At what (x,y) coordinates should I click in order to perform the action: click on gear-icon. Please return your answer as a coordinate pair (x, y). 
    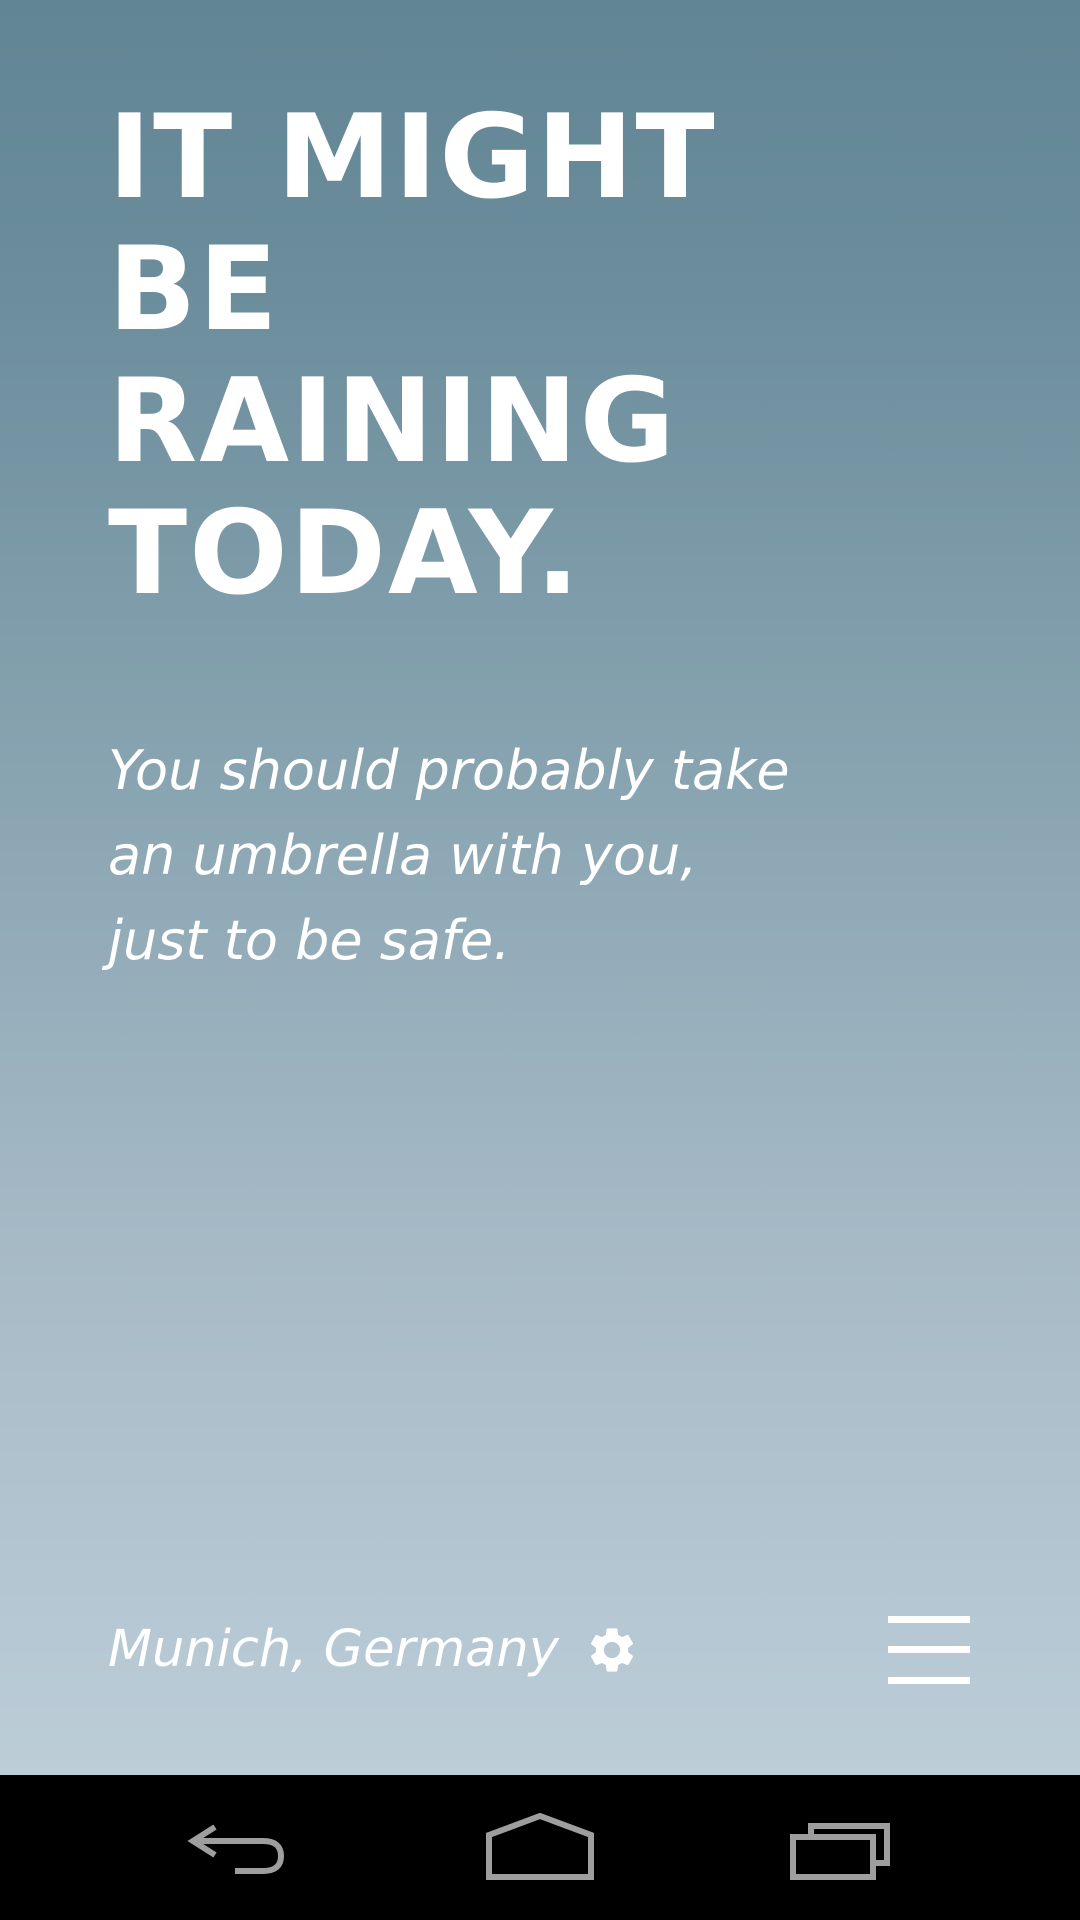
    Looking at the image, I should click on (611, 1650).